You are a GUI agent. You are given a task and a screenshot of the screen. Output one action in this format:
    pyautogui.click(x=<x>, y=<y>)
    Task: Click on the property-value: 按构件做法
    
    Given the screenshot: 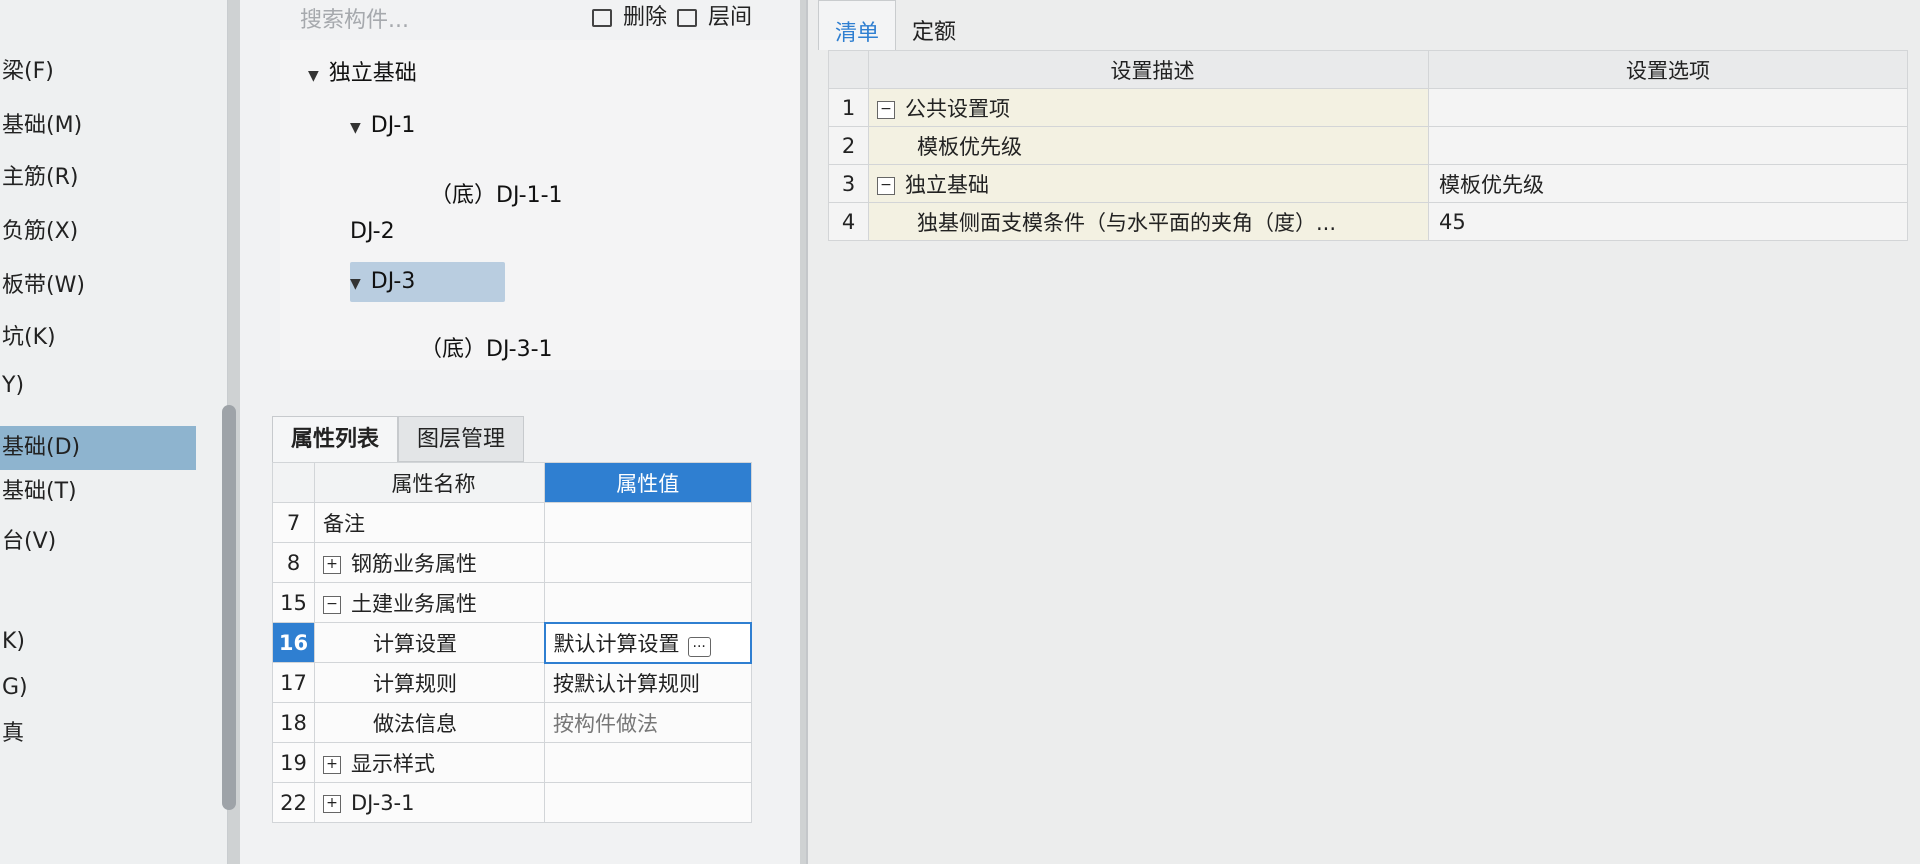 What is the action you would take?
    pyautogui.click(x=605, y=723)
    